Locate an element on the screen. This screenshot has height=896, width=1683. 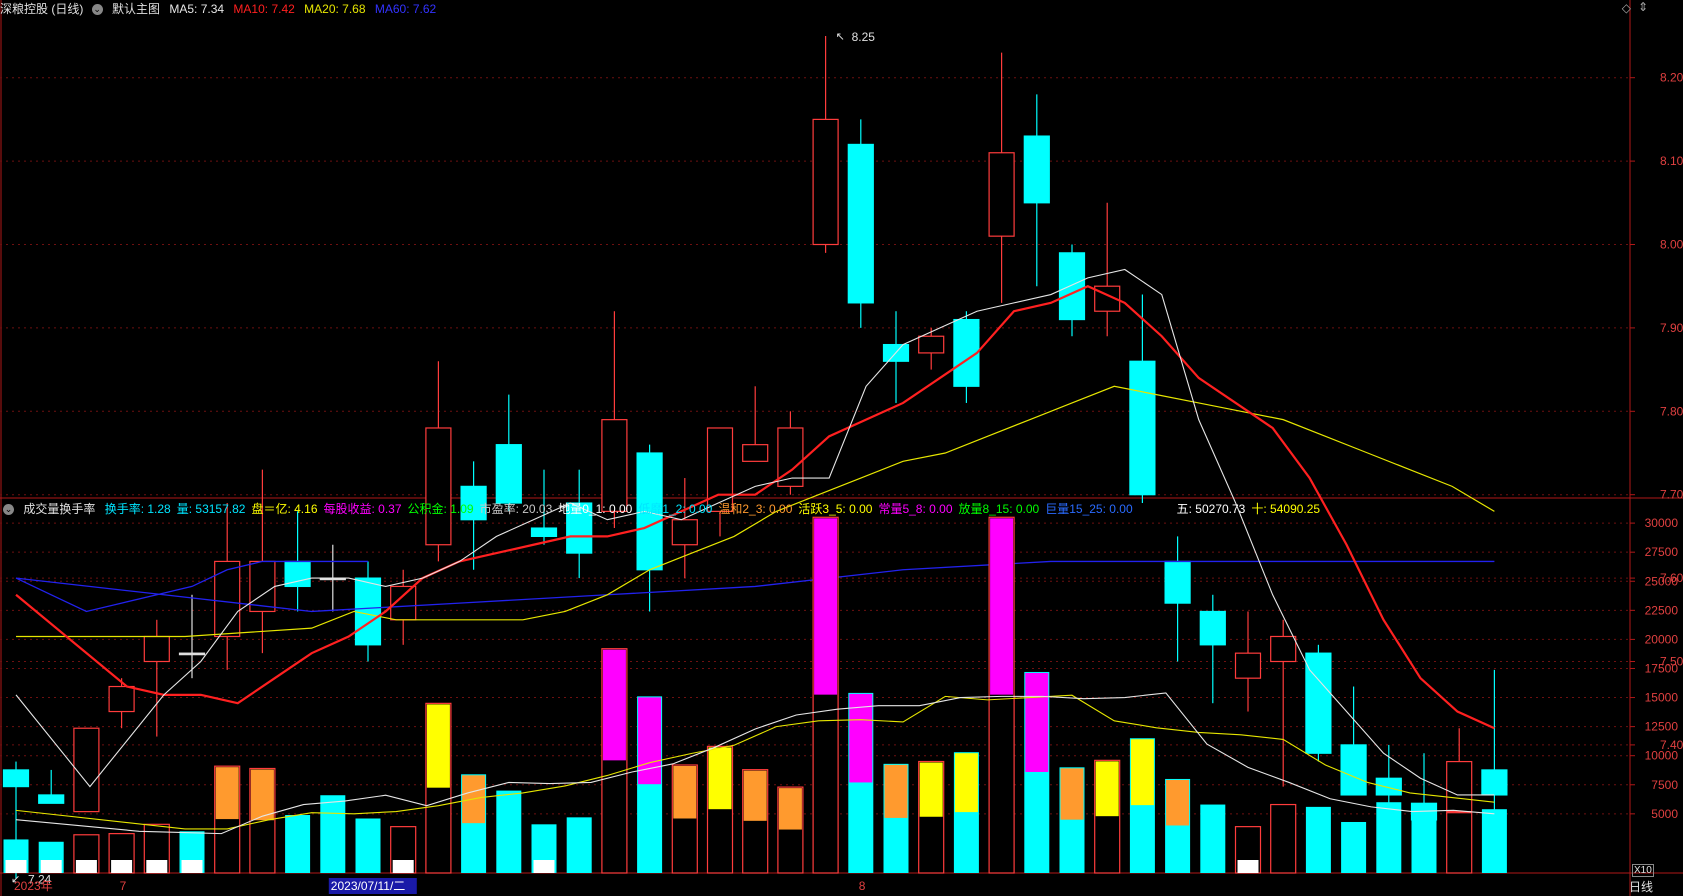
volume-tick-label: 5000 is located at coordinates (1664, 814).